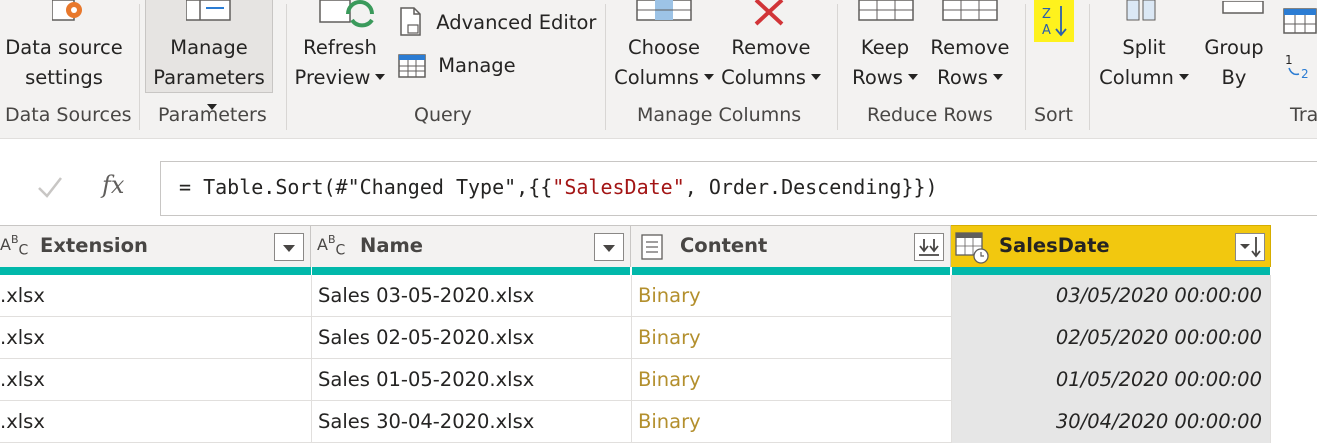 The width and height of the screenshot is (1317, 446). What do you see at coordinates (332, 77) in the screenshot?
I see `refresh-preview-label-2: Preview` at bounding box center [332, 77].